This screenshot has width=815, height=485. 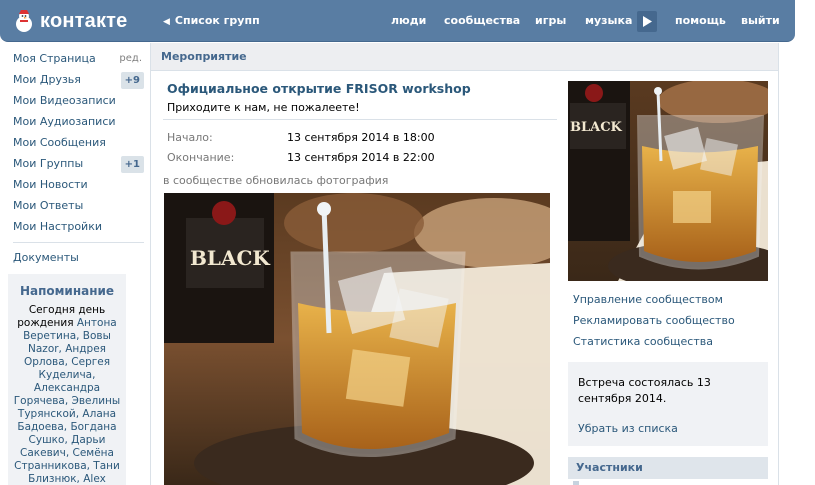 I want to click on nav-logout: выйти, so click(x=760, y=20).